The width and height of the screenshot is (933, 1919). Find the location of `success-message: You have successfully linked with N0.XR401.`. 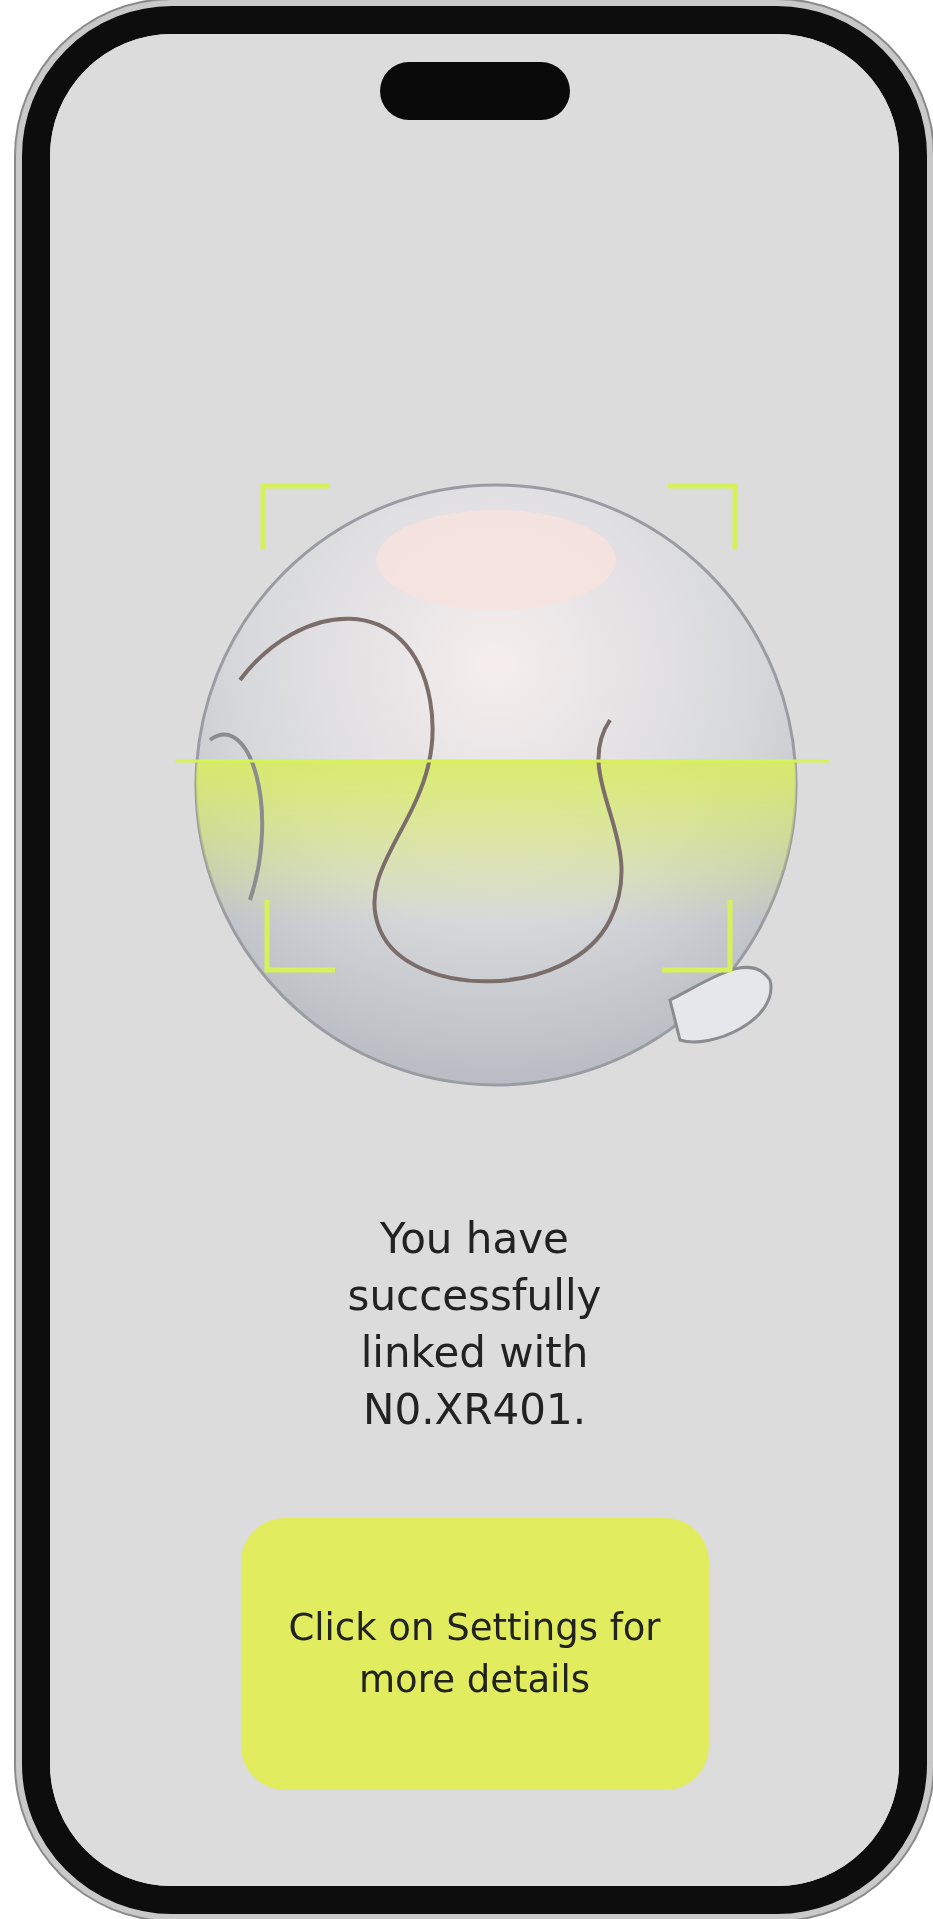

success-message: You have successfully linked with N0.XR401. is located at coordinates (474, 1324).